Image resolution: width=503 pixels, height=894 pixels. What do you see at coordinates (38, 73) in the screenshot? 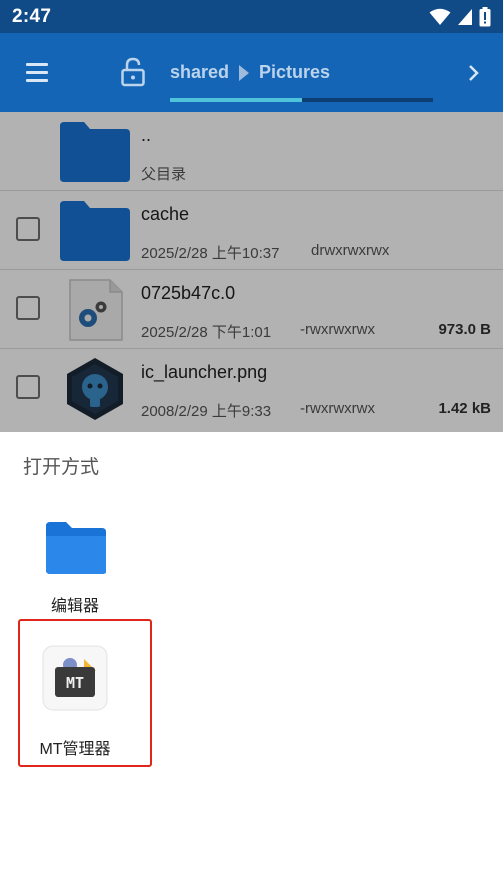
I see `menu-button` at bounding box center [38, 73].